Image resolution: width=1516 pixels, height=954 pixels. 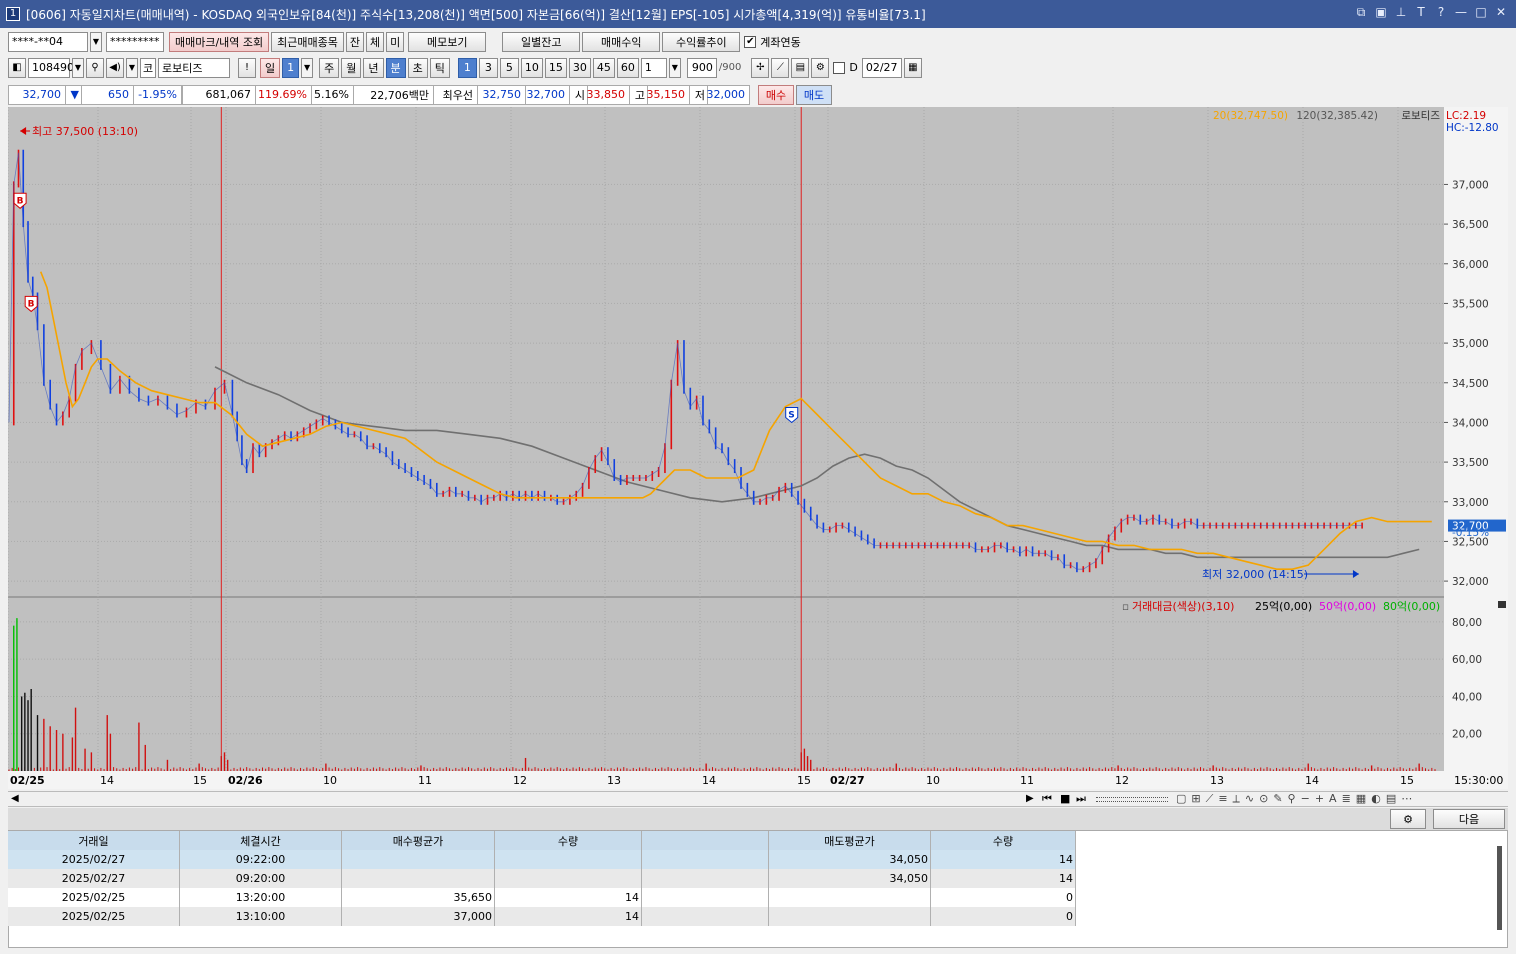 What do you see at coordinates (291, 67) in the screenshot?
I see `period-num-field: 1` at bounding box center [291, 67].